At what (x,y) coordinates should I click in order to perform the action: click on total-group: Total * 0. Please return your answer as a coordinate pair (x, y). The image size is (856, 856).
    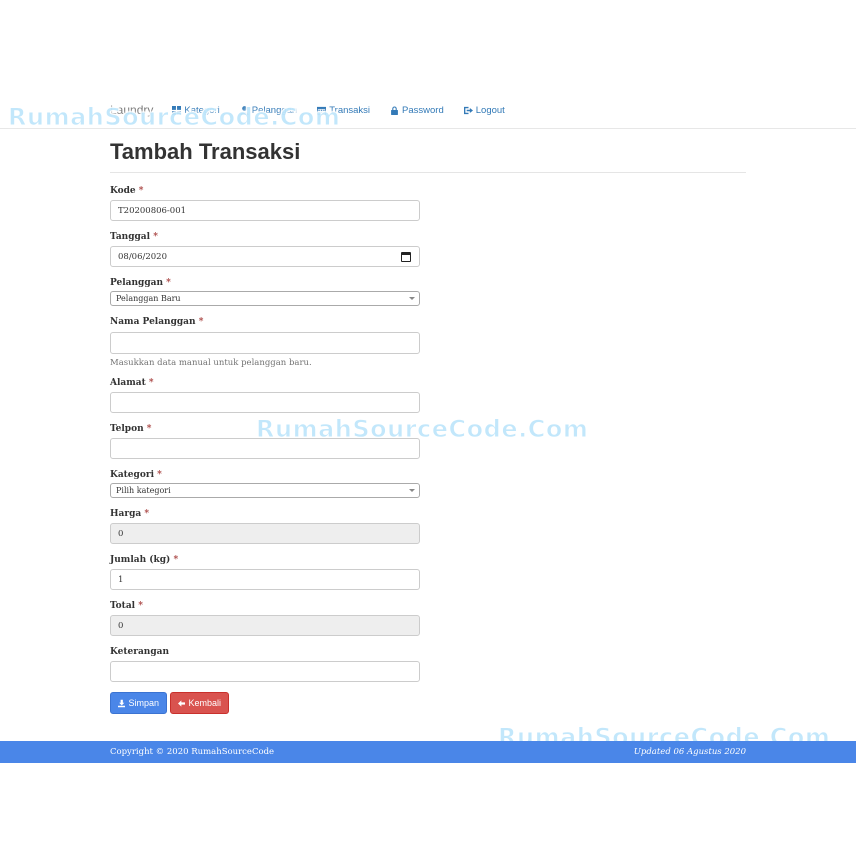
    Looking at the image, I should click on (265, 622).